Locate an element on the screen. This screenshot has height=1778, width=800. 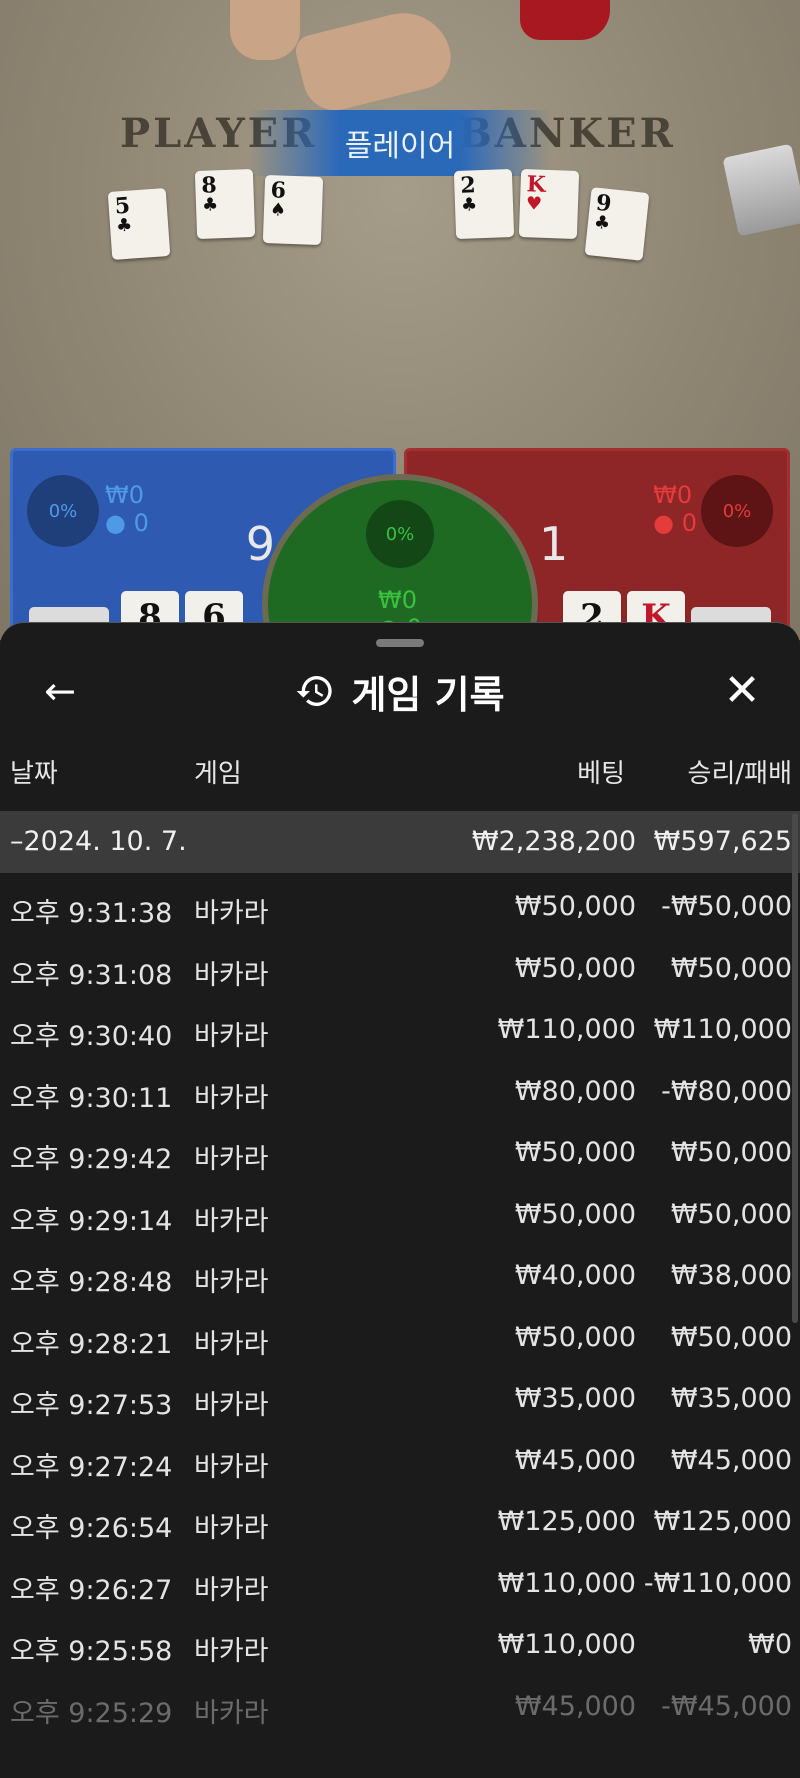
row-bet: ₩80,000 is located at coordinates (575, 1091).